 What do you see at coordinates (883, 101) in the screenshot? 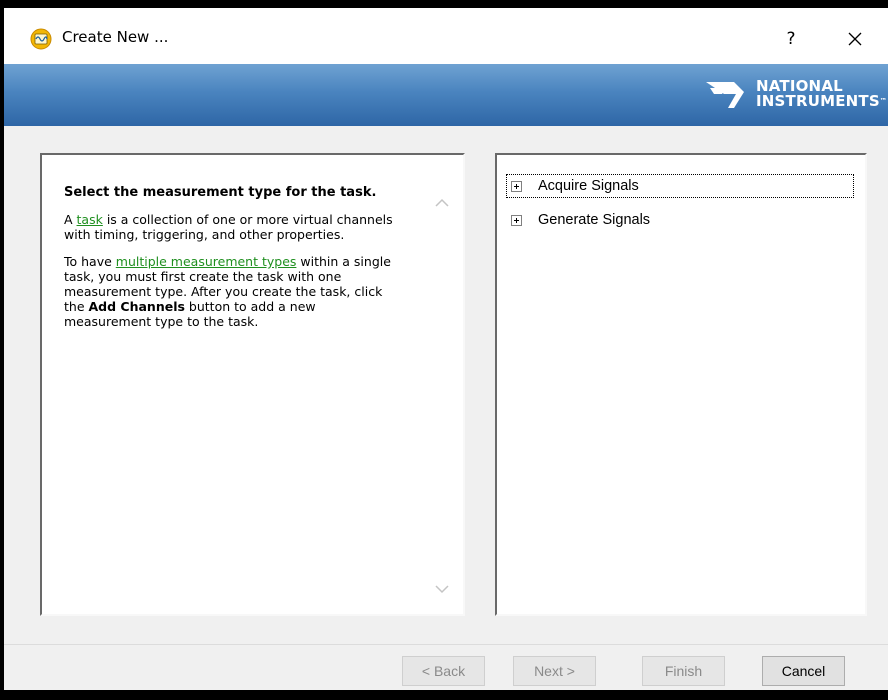
I see `logo-trademark: ™` at bounding box center [883, 101].